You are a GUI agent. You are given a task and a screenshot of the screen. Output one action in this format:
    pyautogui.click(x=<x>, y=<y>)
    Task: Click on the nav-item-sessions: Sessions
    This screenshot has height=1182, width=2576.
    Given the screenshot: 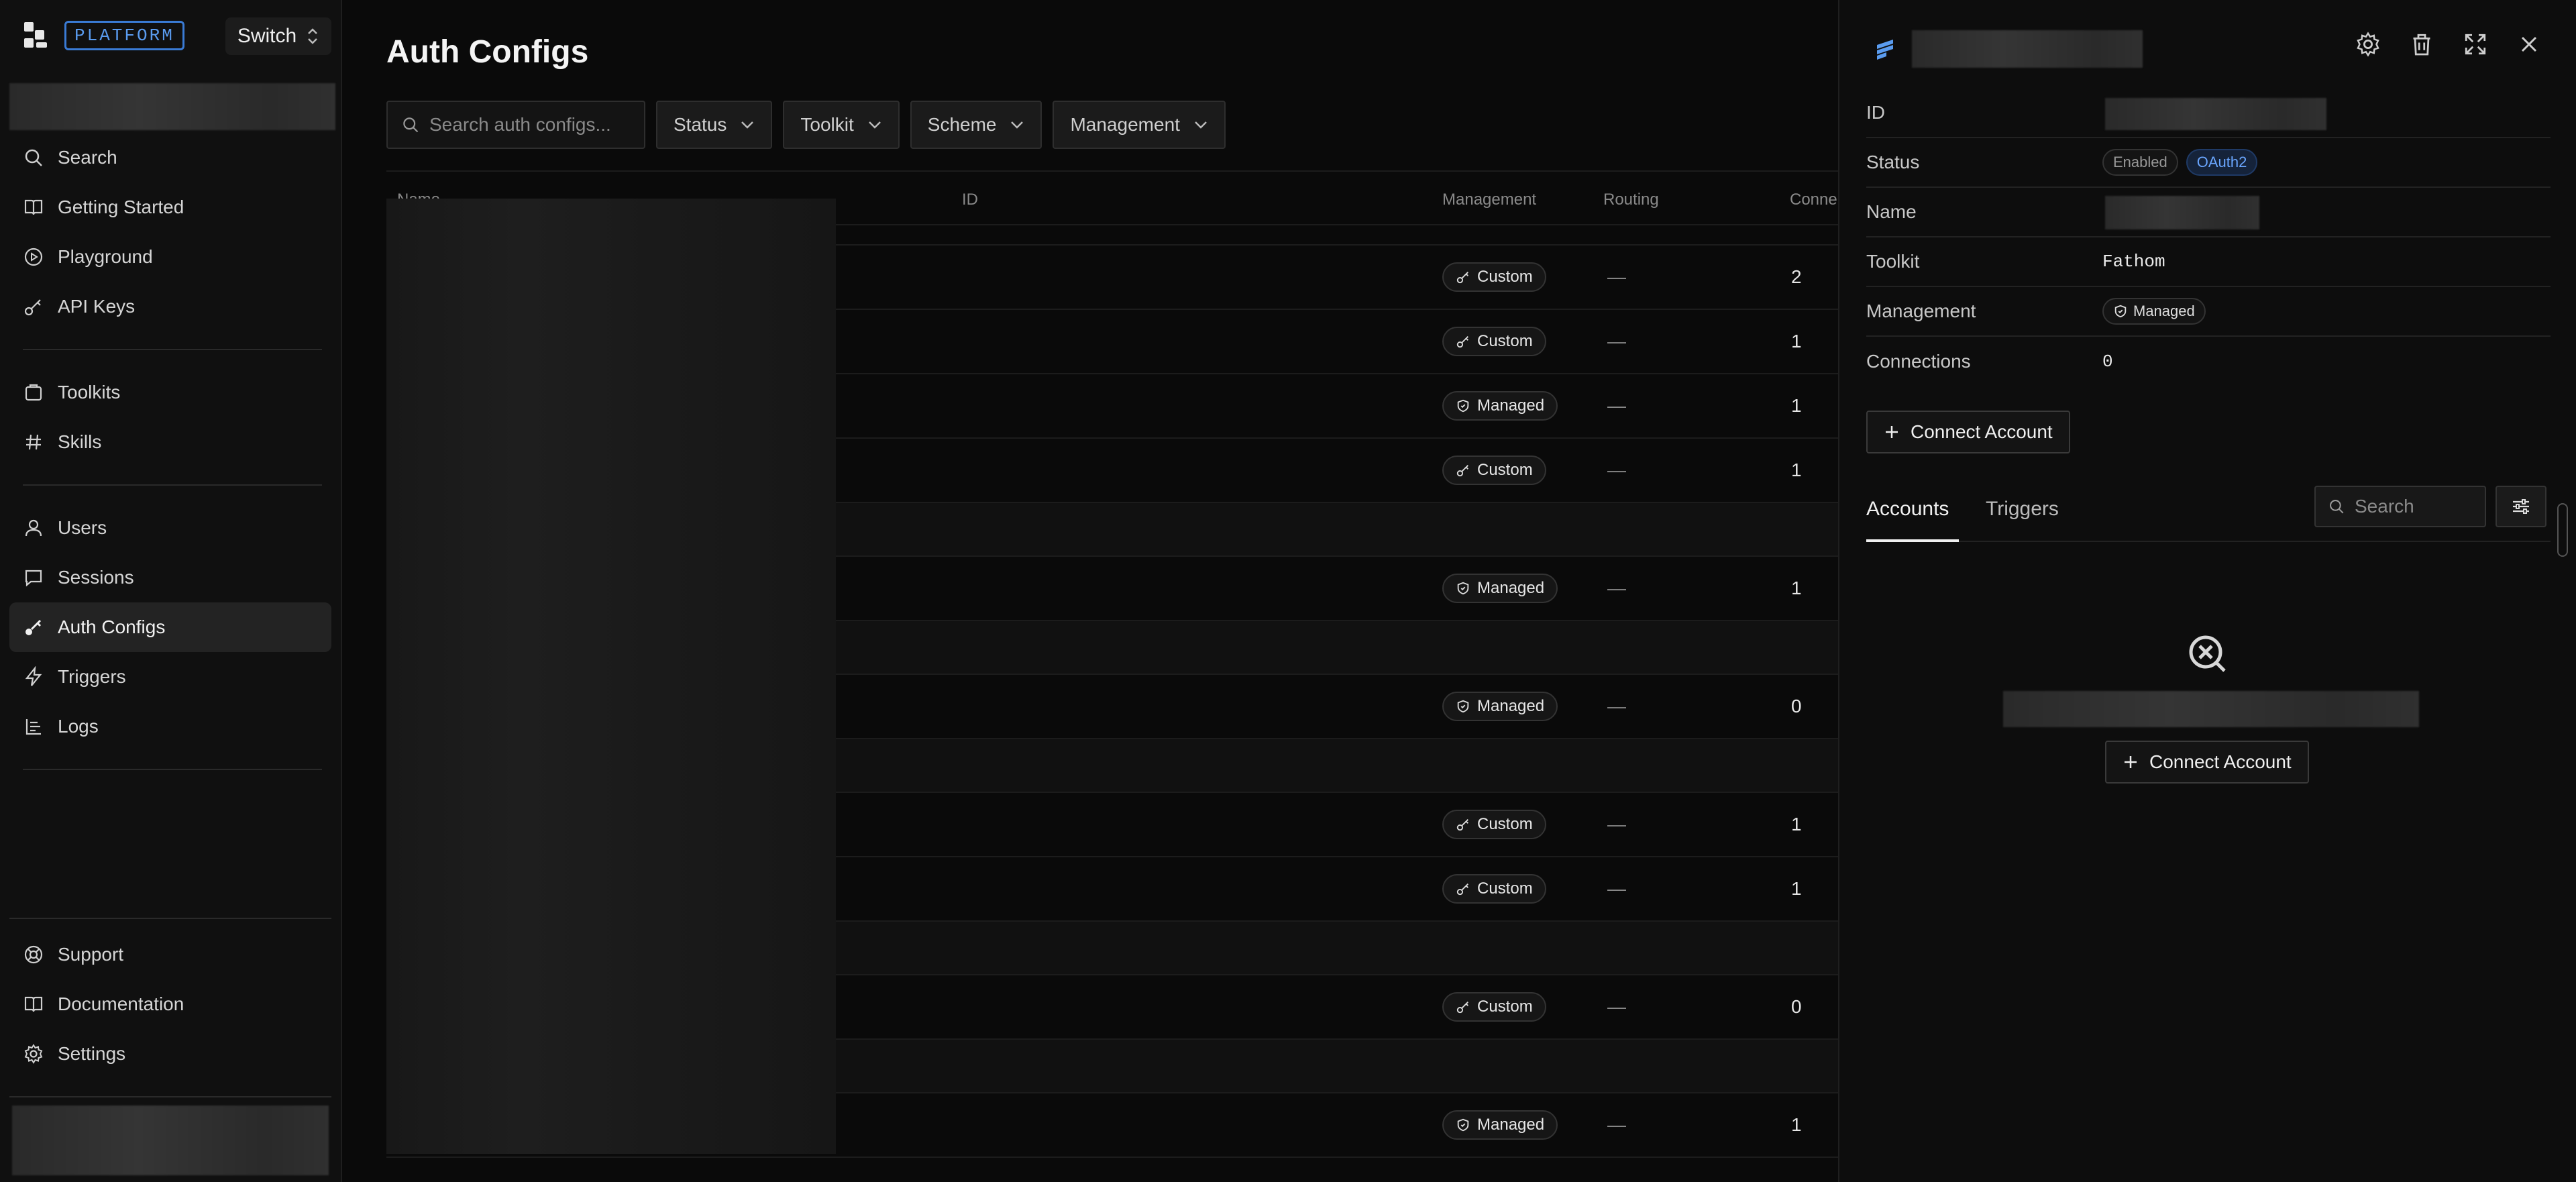 What is the action you would take?
    pyautogui.click(x=170, y=577)
    